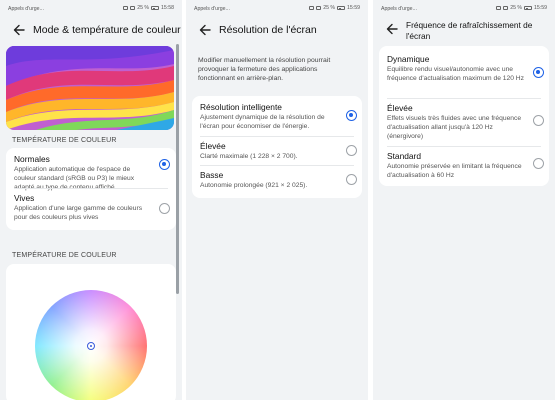 The height and width of the screenshot is (400, 555). I want to click on status-bar: Appels d'urge... 25 % 15:58, so click(91, 8).